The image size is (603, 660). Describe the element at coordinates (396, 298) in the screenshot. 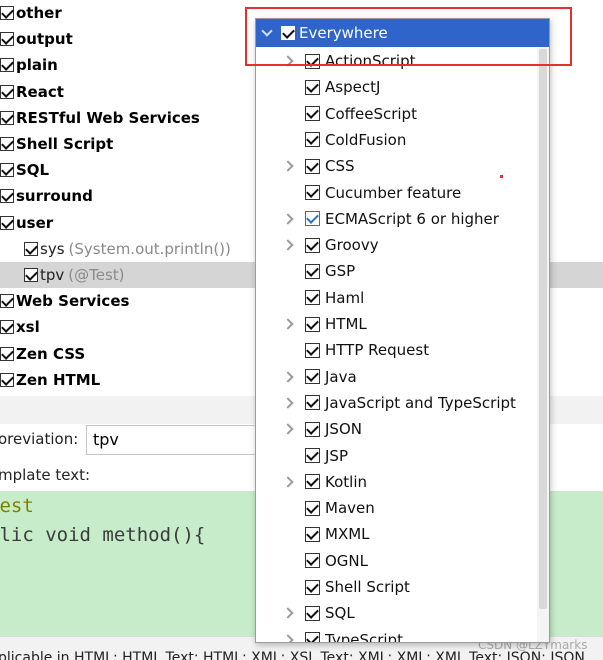

I see `context-item-row: Haml` at that location.